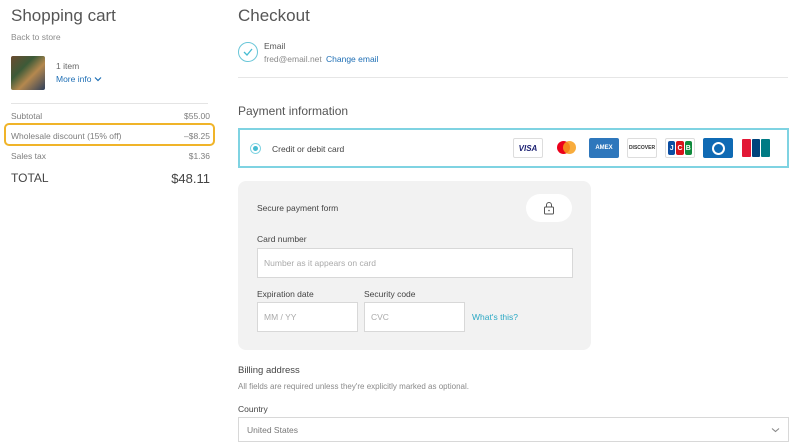 The height and width of the screenshot is (448, 800). I want to click on card-radio, so click(255, 148).